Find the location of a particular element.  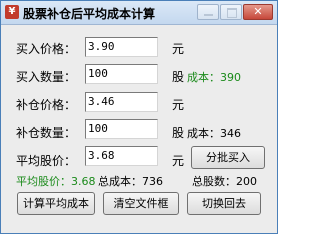

switch-back-button: 切换回去 is located at coordinates (224, 203).